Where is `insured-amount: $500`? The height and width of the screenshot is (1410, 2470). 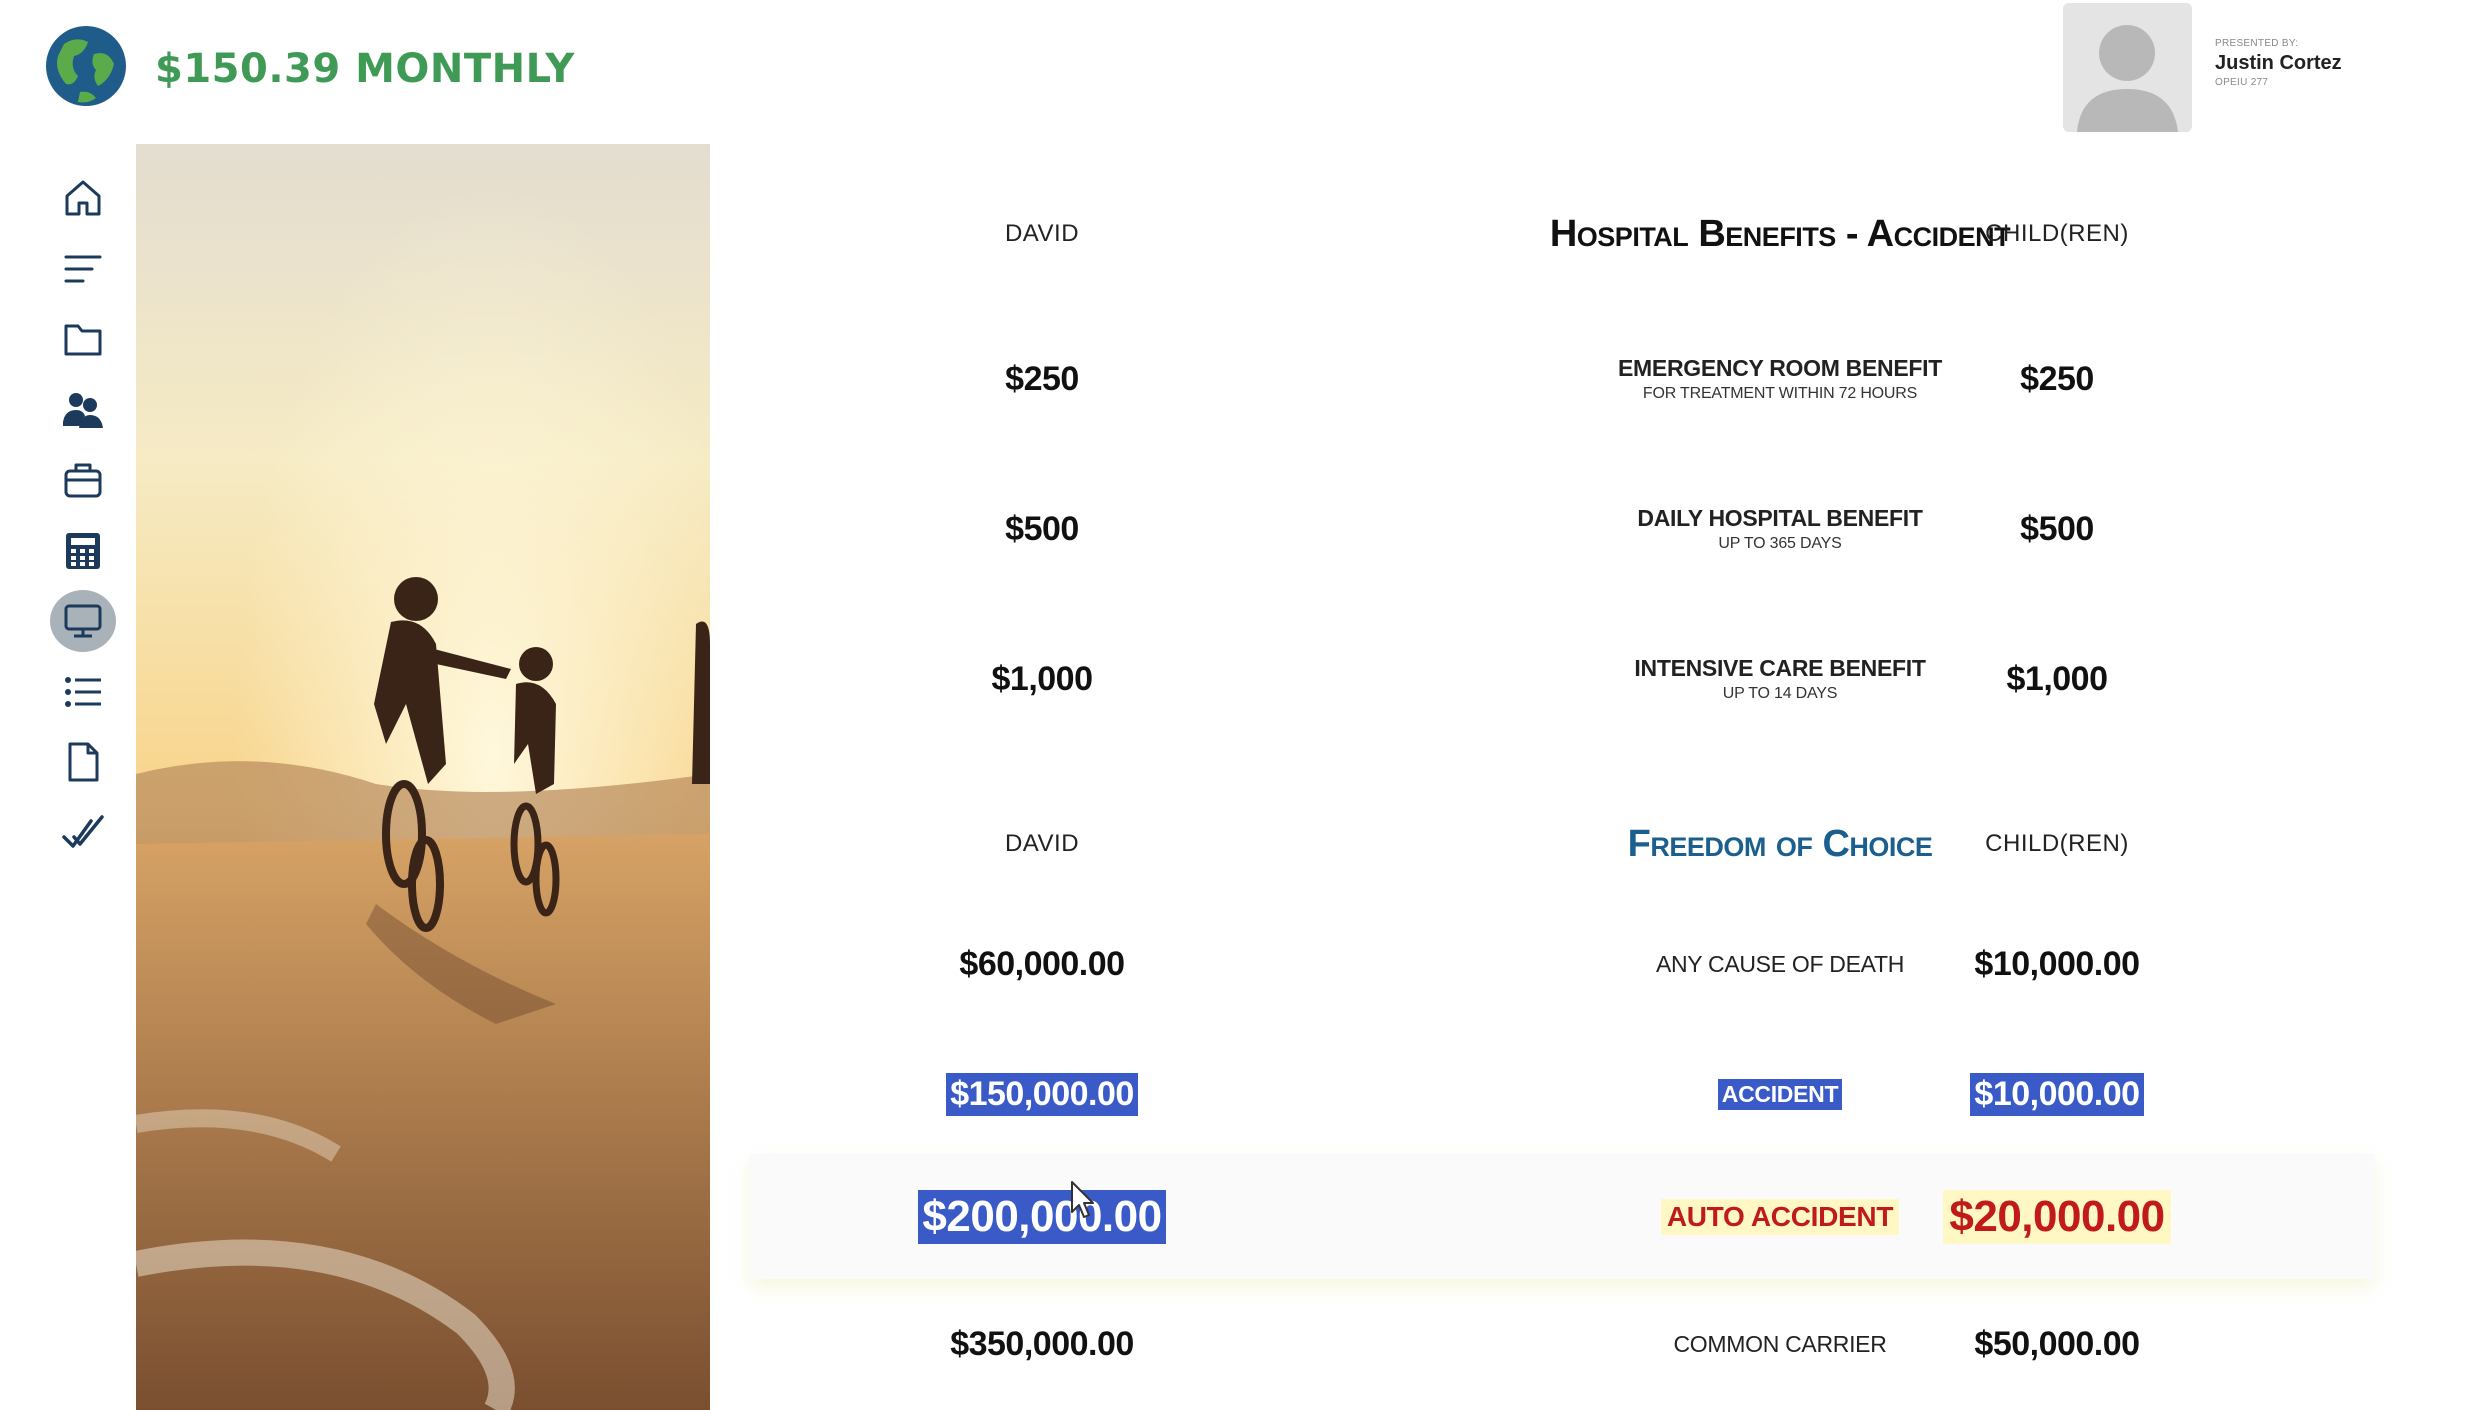
insured-amount: $500 is located at coordinates (1042, 528).